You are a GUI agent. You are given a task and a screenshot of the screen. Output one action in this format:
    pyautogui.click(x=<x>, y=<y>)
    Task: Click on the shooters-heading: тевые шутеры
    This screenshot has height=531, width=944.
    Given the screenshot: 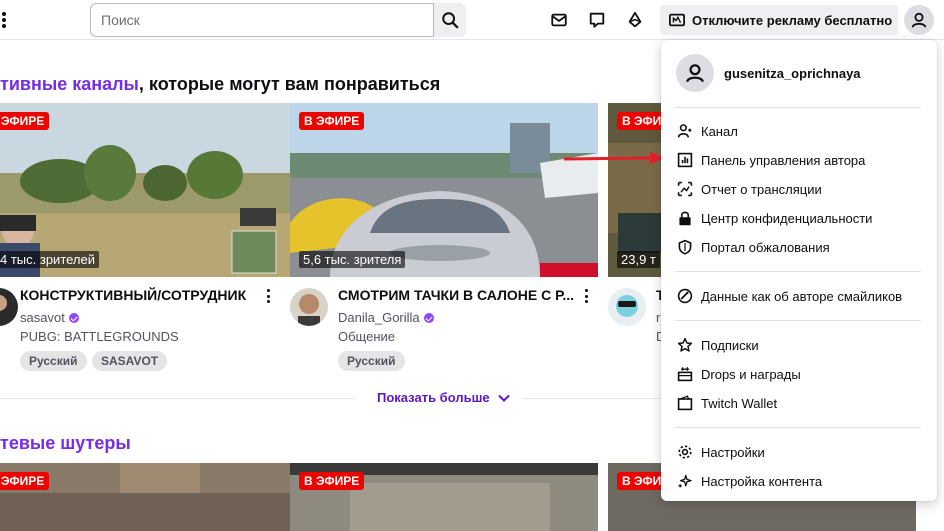 What is the action you would take?
    pyautogui.click(x=65, y=443)
    